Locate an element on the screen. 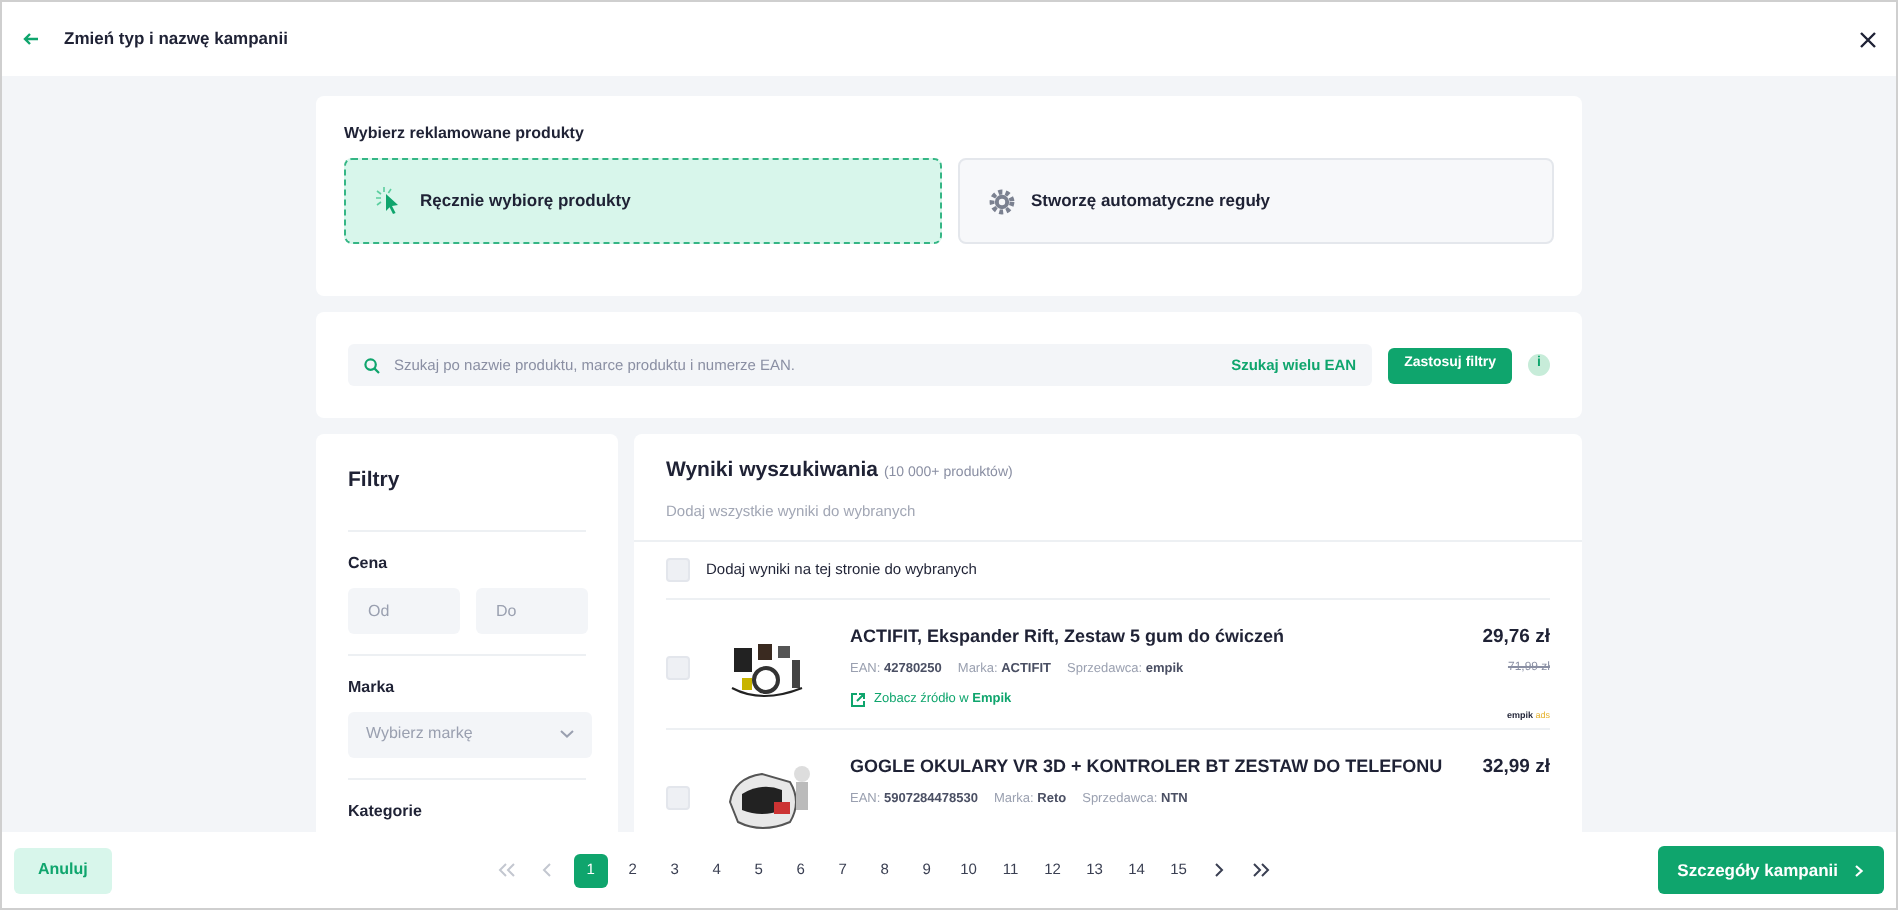  filters-title: Filtry is located at coordinates (375, 481).